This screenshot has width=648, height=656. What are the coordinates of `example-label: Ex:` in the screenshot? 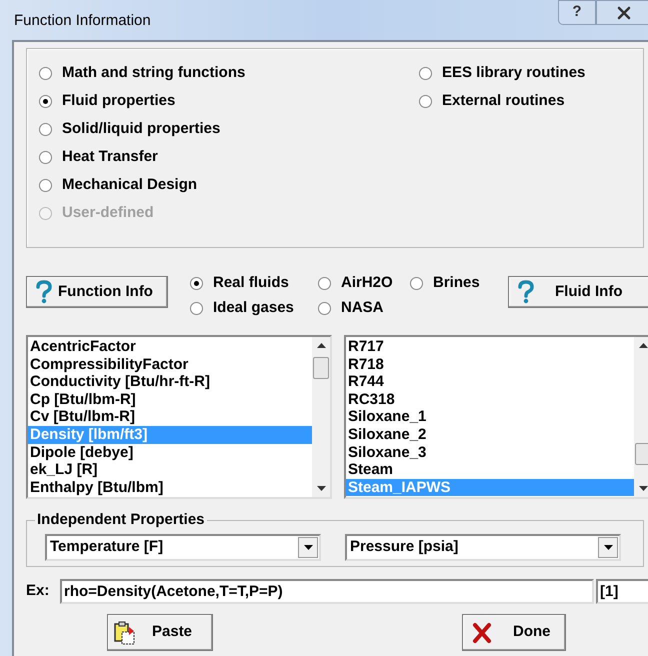 It's located at (38, 591).